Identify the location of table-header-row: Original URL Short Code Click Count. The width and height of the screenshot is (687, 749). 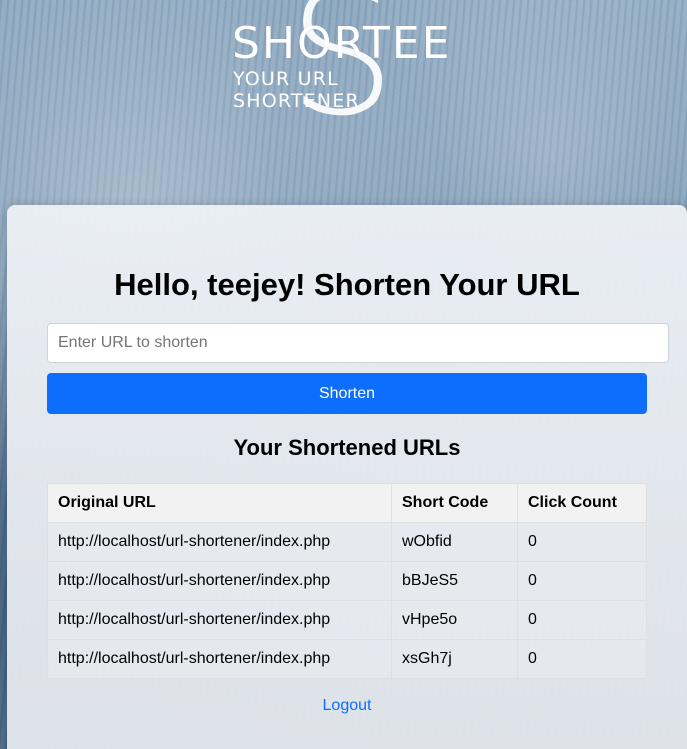
(347, 503).